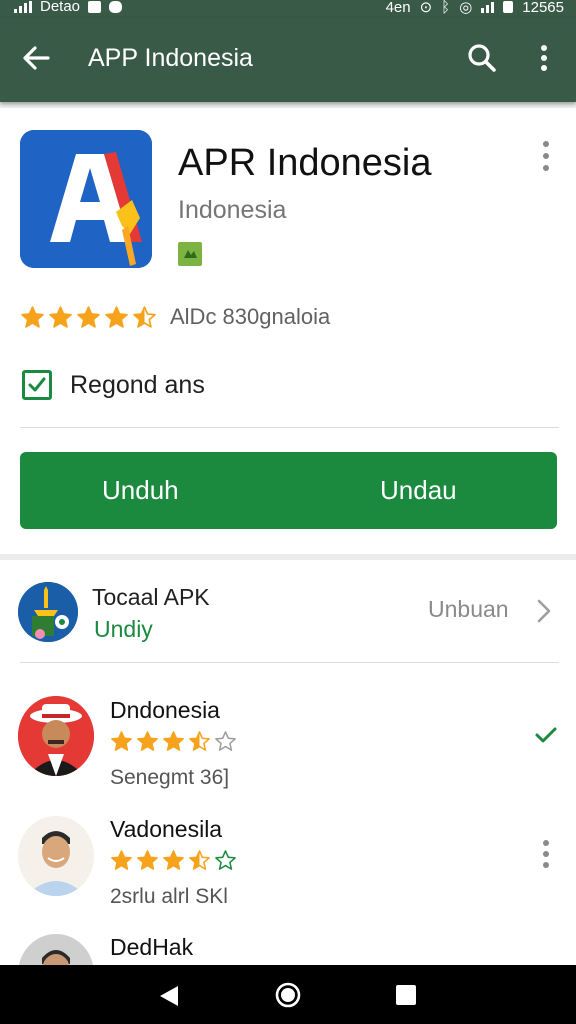 The image size is (576, 1024). Describe the element at coordinates (482, 58) in the screenshot. I see `search-icon` at that location.